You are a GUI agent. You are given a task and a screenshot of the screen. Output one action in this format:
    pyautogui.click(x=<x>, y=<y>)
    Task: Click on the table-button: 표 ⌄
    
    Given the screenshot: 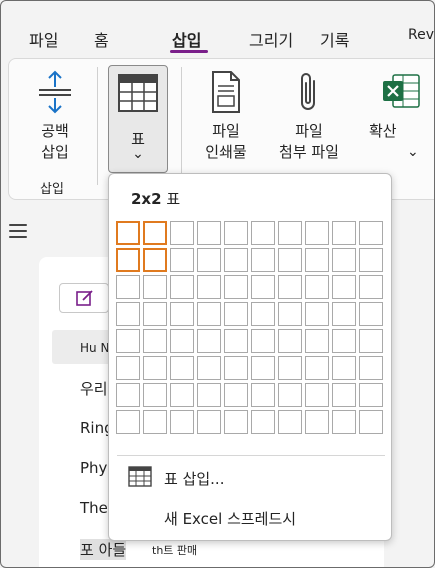 What is the action you would take?
    pyautogui.click(x=138, y=119)
    